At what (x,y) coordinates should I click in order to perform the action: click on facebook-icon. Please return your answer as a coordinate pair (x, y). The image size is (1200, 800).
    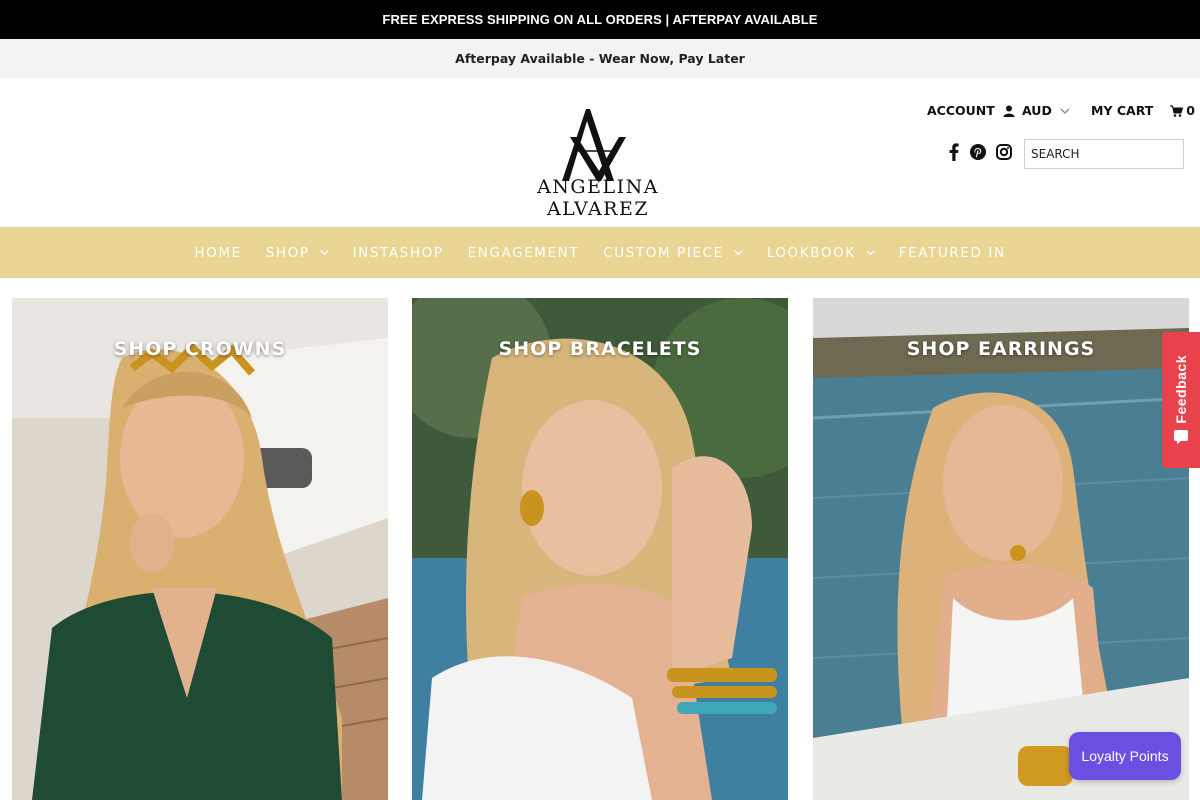
    Looking at the image, I should click on (954, 152).